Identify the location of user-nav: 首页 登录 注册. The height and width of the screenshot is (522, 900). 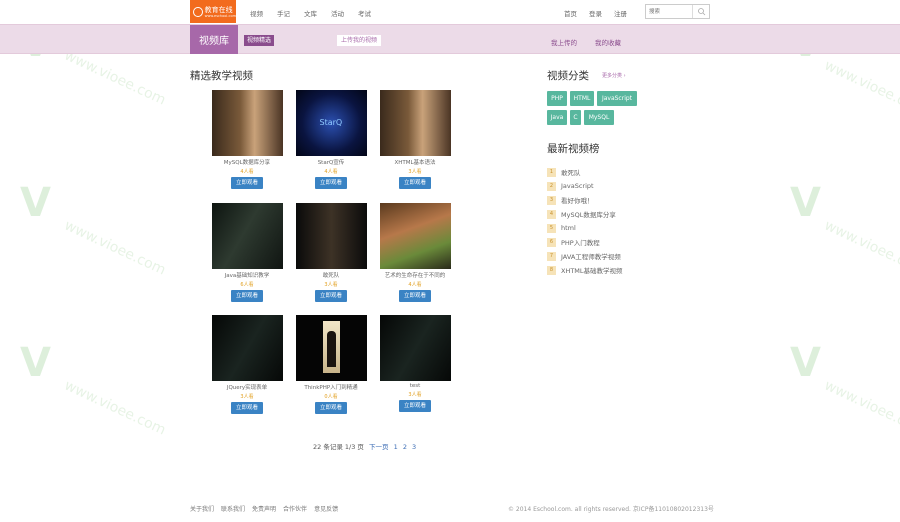
(601, 13).